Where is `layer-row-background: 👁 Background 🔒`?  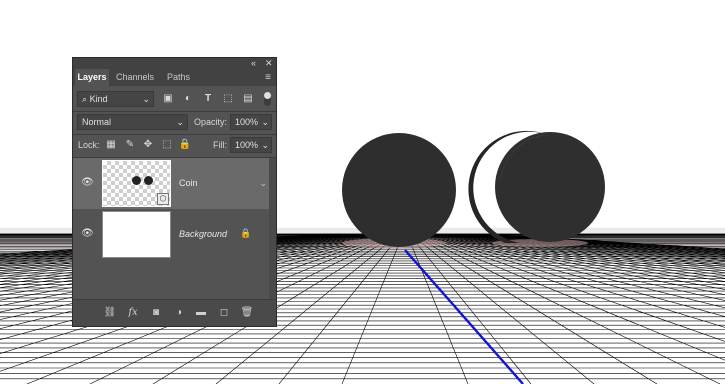 layer-row-background: 👁 Background 🔒 is located at coordinates (171, 234).